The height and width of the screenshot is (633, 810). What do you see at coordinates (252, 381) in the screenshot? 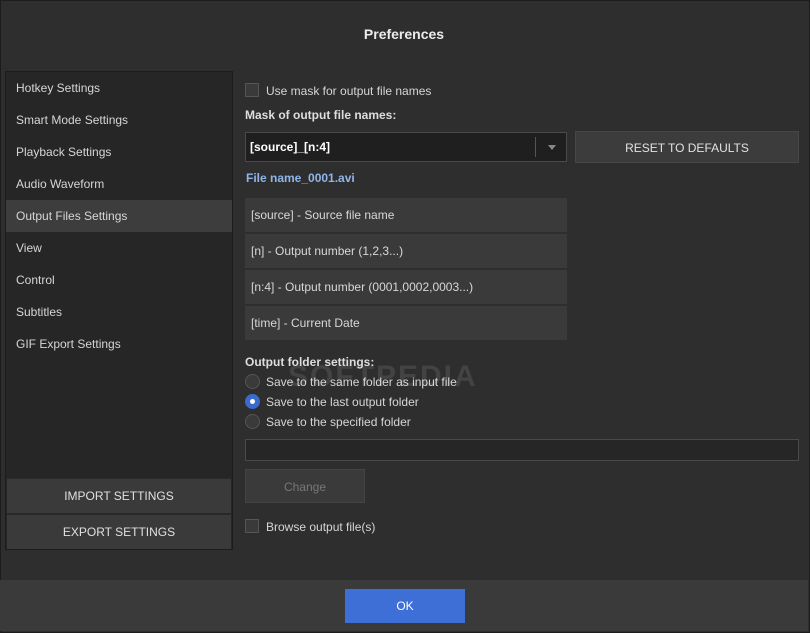
I see `radio-same-folder` at bounding box center [252, 381].